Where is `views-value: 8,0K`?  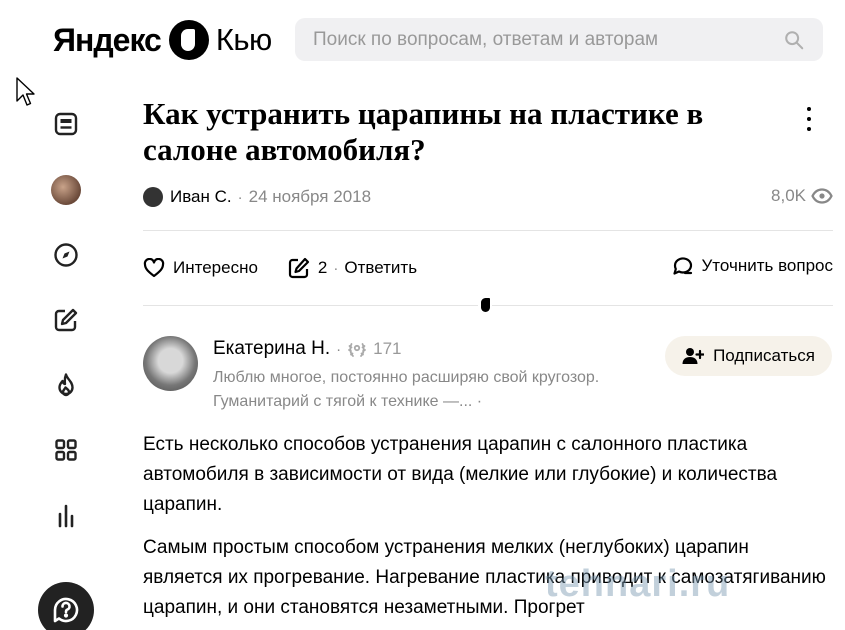
views-value: 8,0K is located at coordinates (788, 195).